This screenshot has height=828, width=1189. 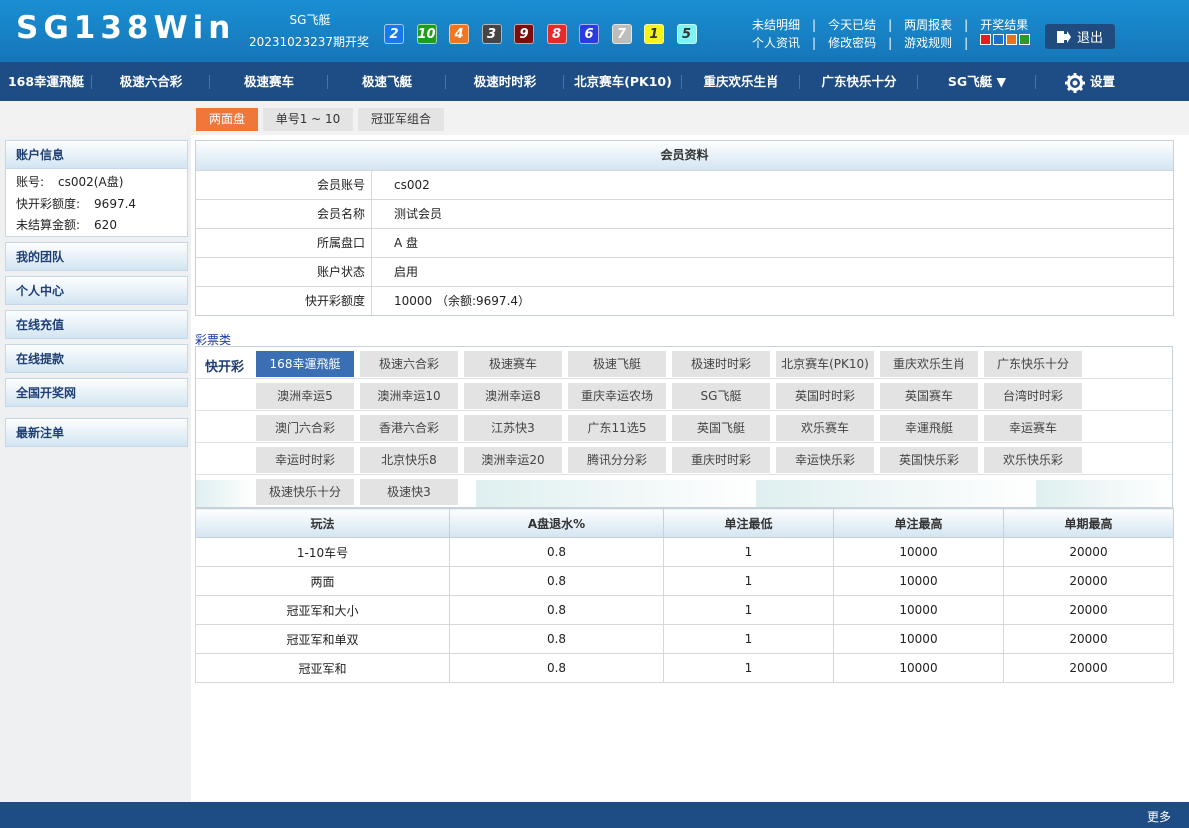 I want to click on sidebar-menu-item: 个人中心, so click(x=96, y=290).